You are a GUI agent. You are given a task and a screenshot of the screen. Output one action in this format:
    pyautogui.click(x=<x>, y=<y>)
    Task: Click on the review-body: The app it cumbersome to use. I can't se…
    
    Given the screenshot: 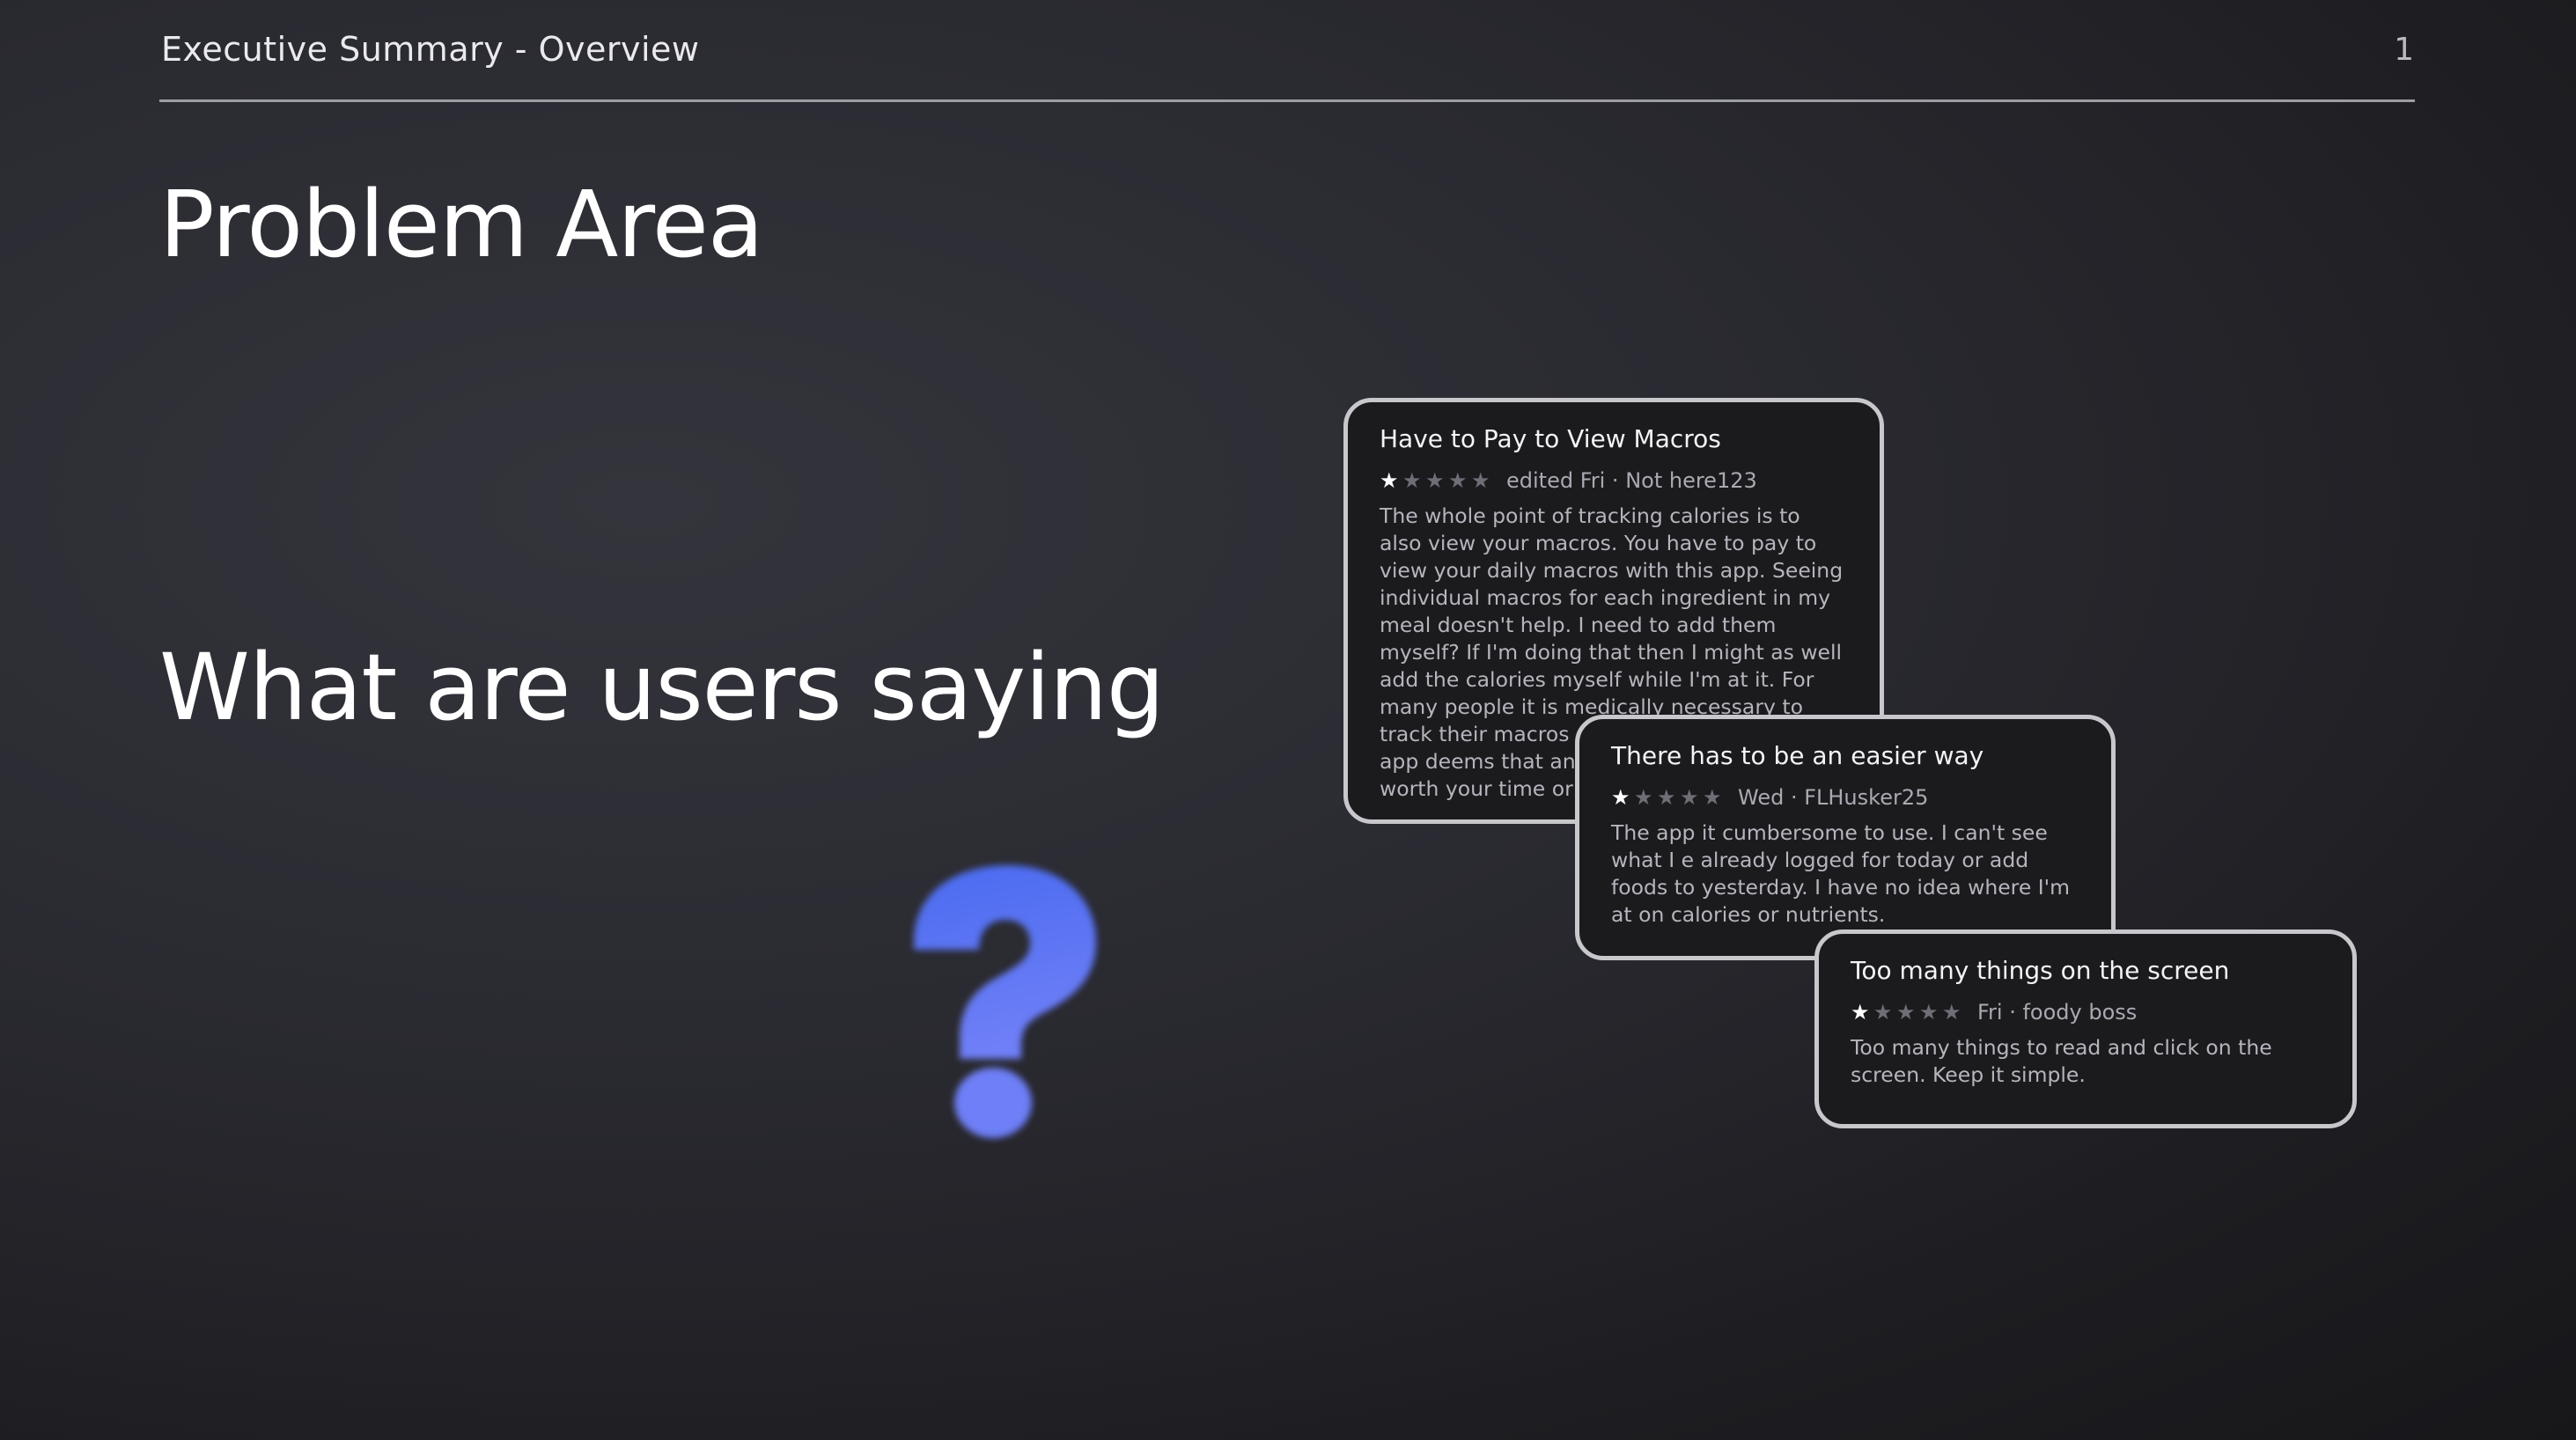 What is the action you would take?
    pyautogui.click(x=1841, y=873)
    